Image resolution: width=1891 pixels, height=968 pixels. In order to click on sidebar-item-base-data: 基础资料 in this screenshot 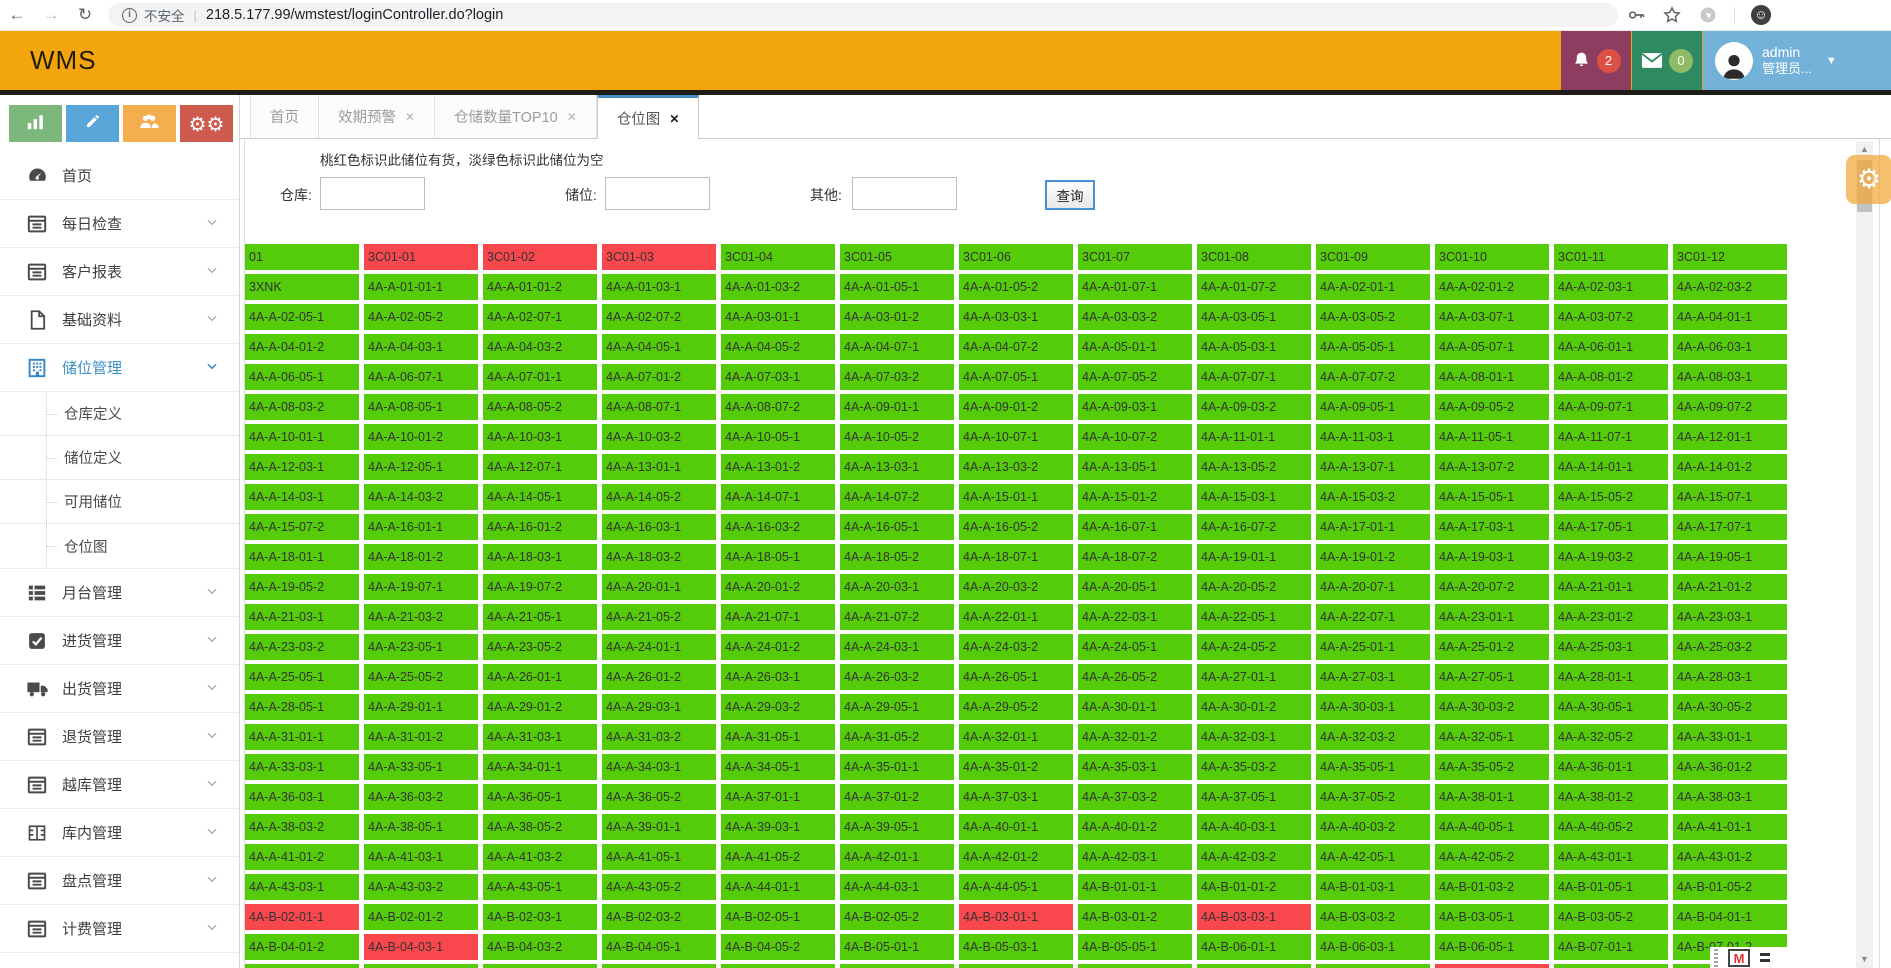, I will do `click(119, 320)`.